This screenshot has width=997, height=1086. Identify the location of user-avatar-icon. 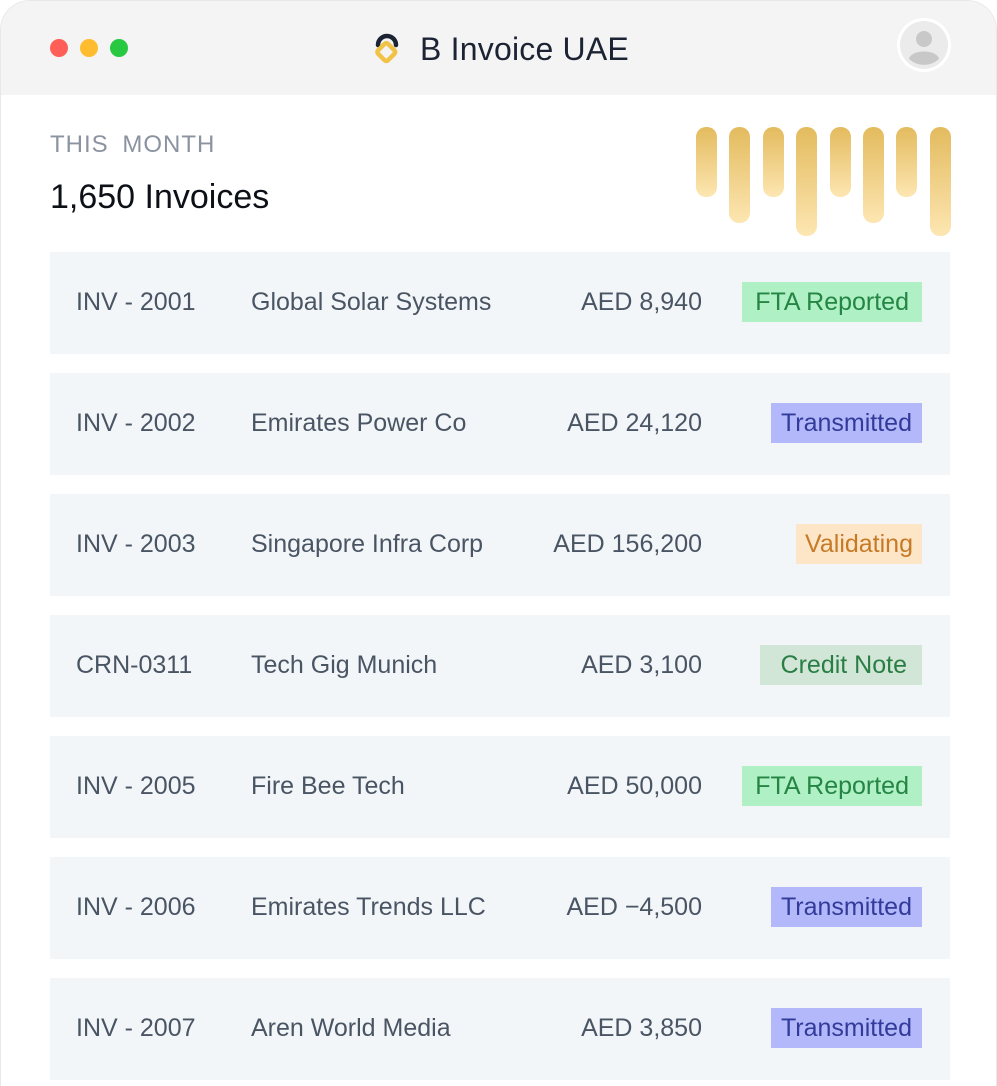
(924, 45).